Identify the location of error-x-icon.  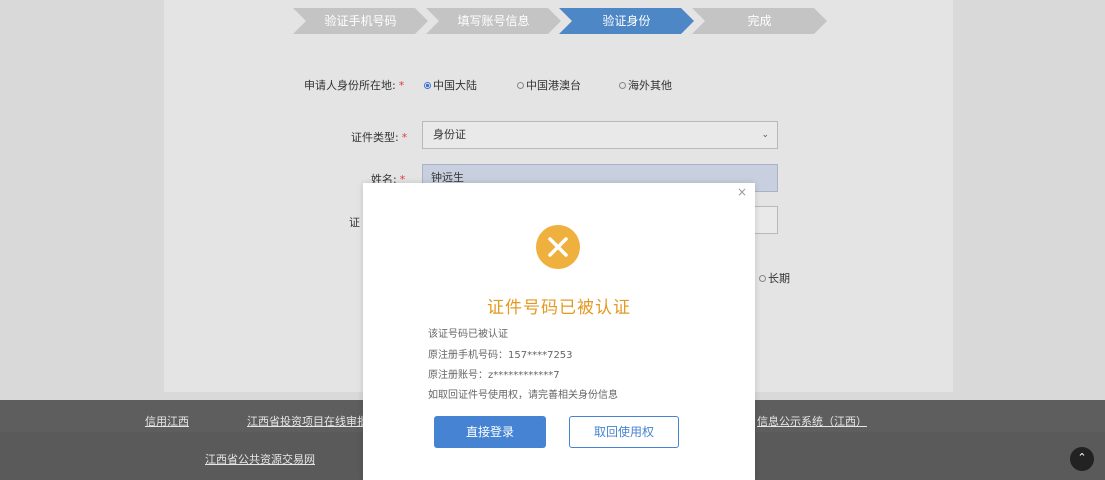
(558, 247).